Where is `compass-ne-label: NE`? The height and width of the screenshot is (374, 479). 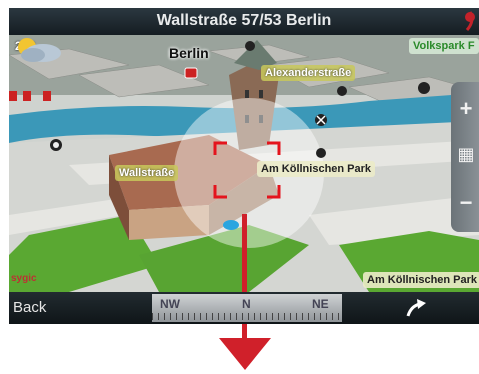
compass-ne-label: NE is located at coordinates (320, 304).